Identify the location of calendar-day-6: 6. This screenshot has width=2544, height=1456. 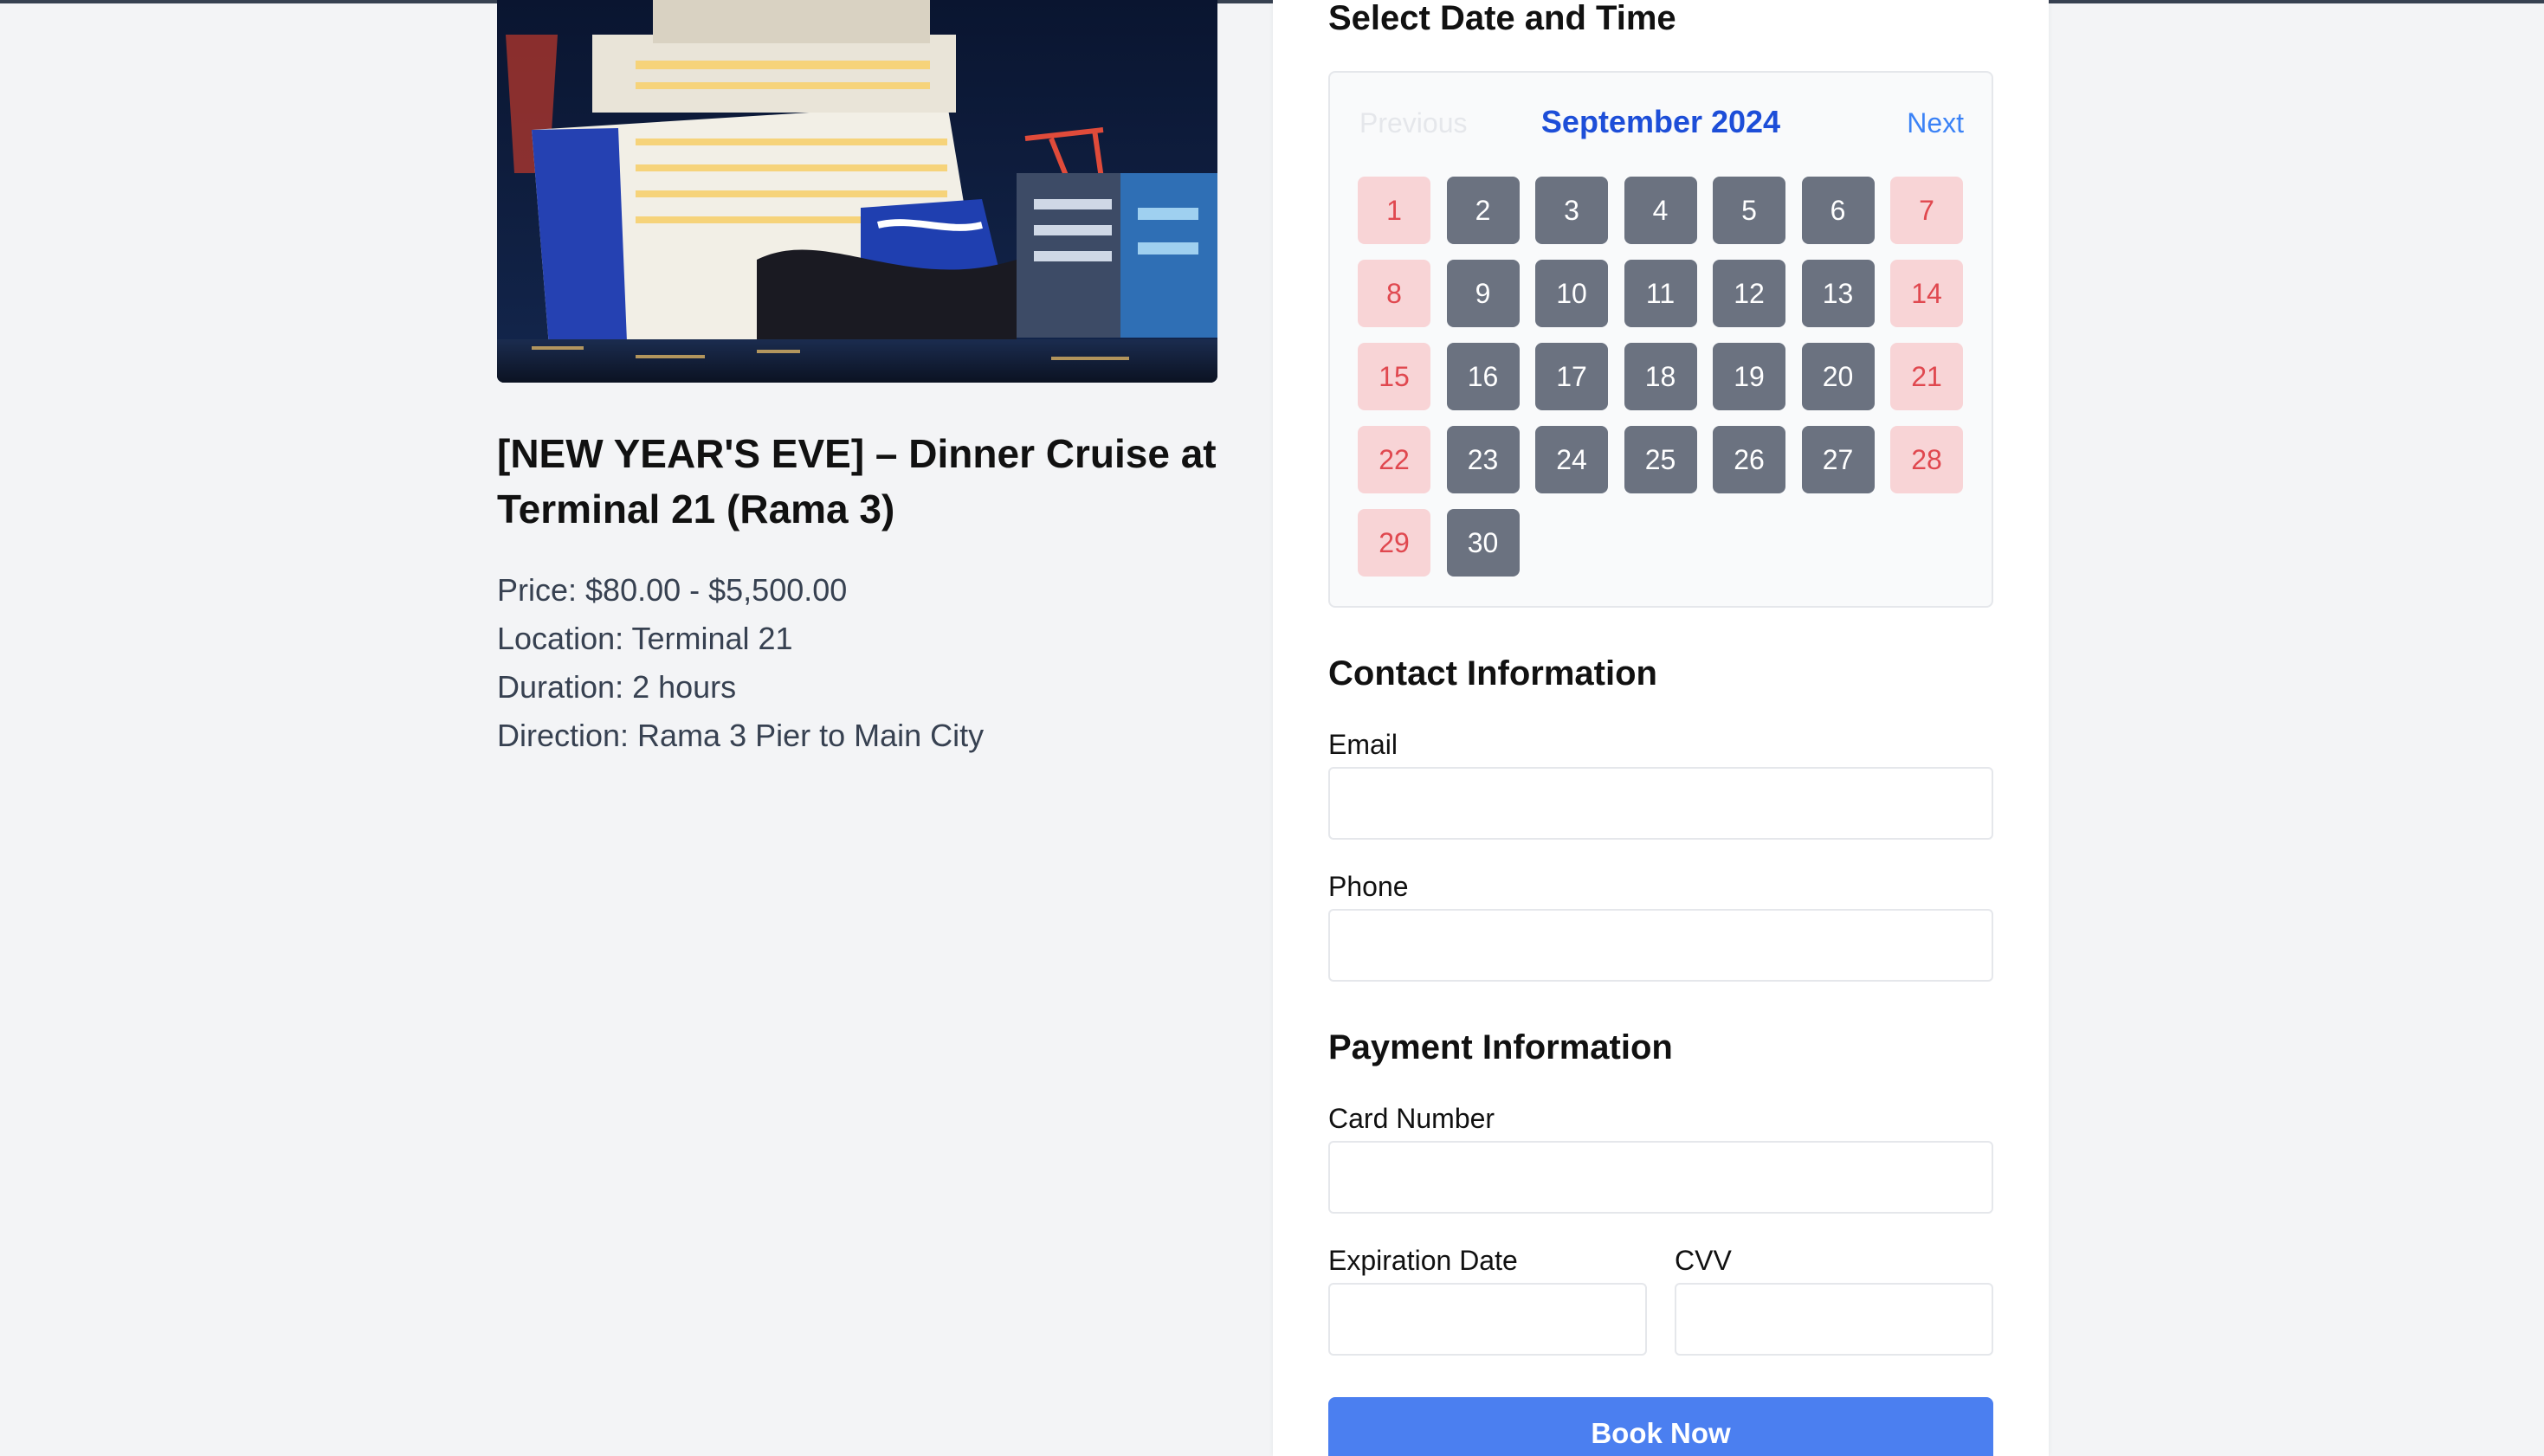
(1838, 210).